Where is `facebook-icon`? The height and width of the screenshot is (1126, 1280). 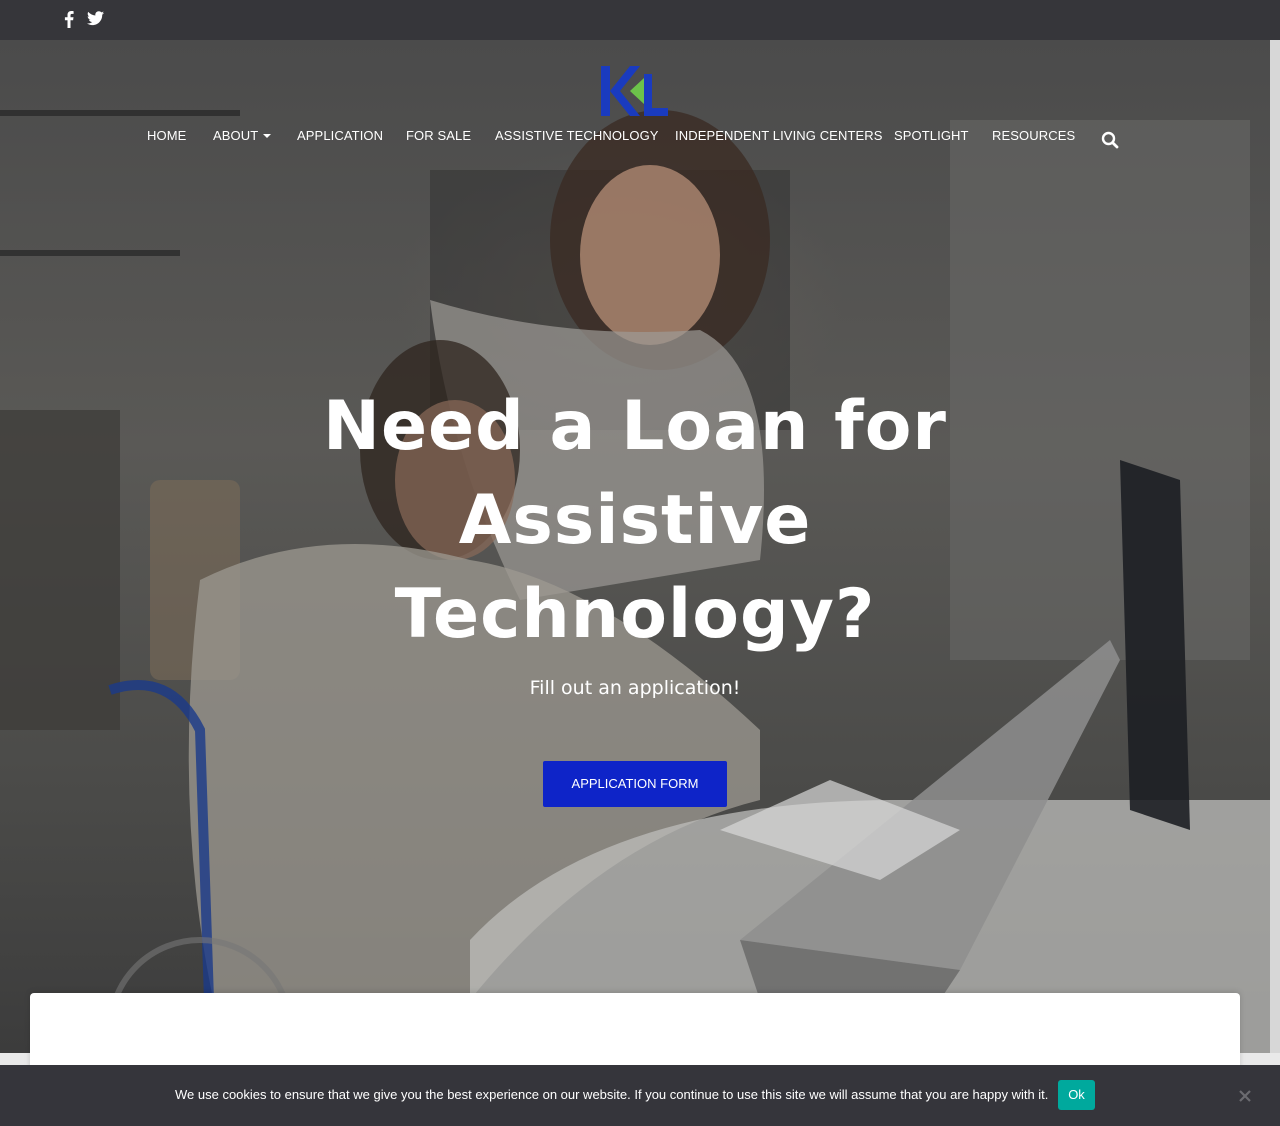 facebook-icon is located at coordinates (69, 22).